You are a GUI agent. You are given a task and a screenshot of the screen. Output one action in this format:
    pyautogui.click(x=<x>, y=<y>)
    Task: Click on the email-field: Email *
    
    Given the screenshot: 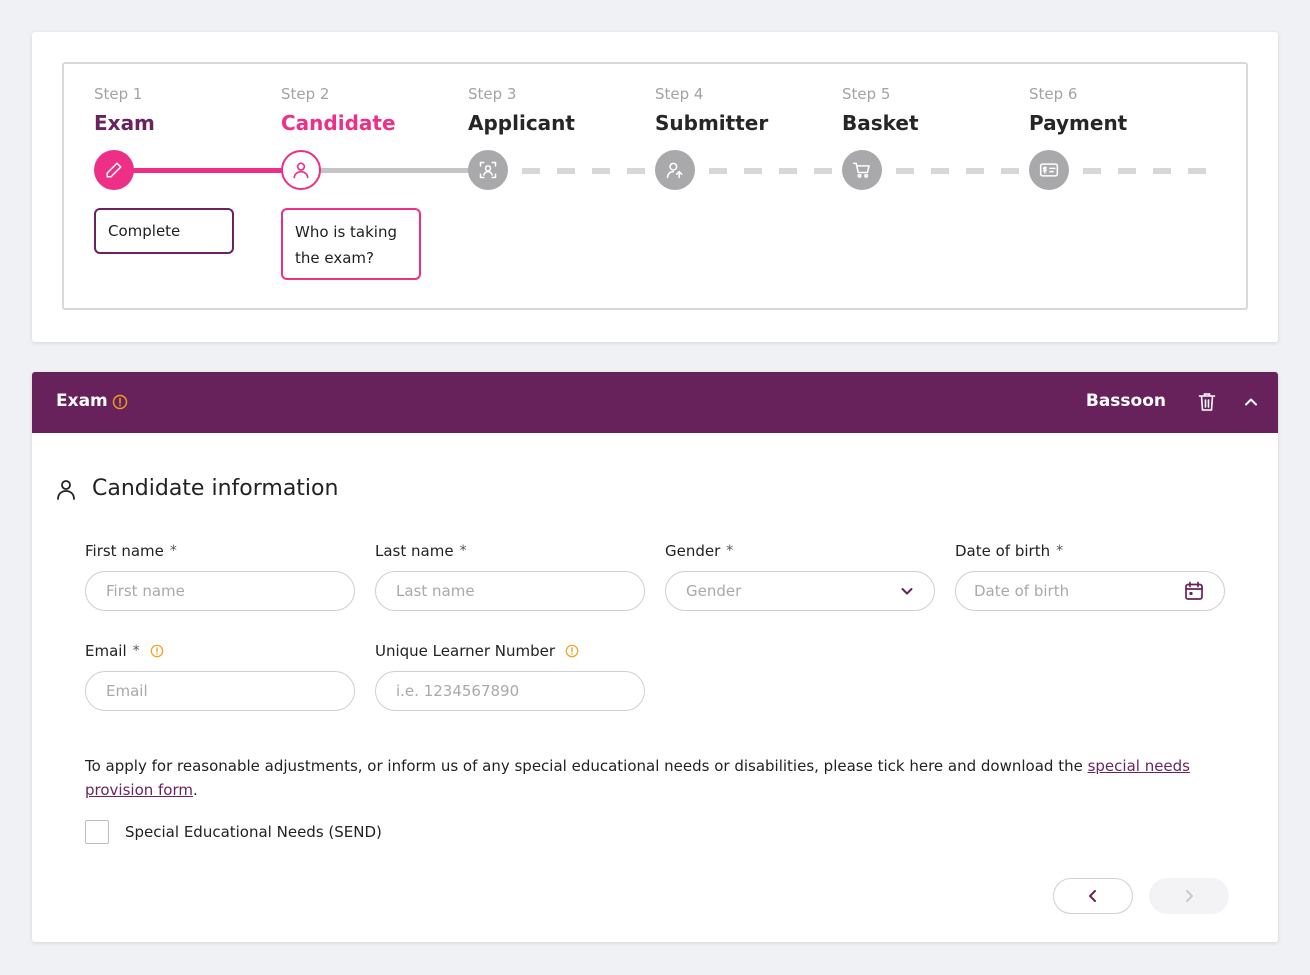 What is the action you would take?
    pyautogui.click(x=220, y=676)
    